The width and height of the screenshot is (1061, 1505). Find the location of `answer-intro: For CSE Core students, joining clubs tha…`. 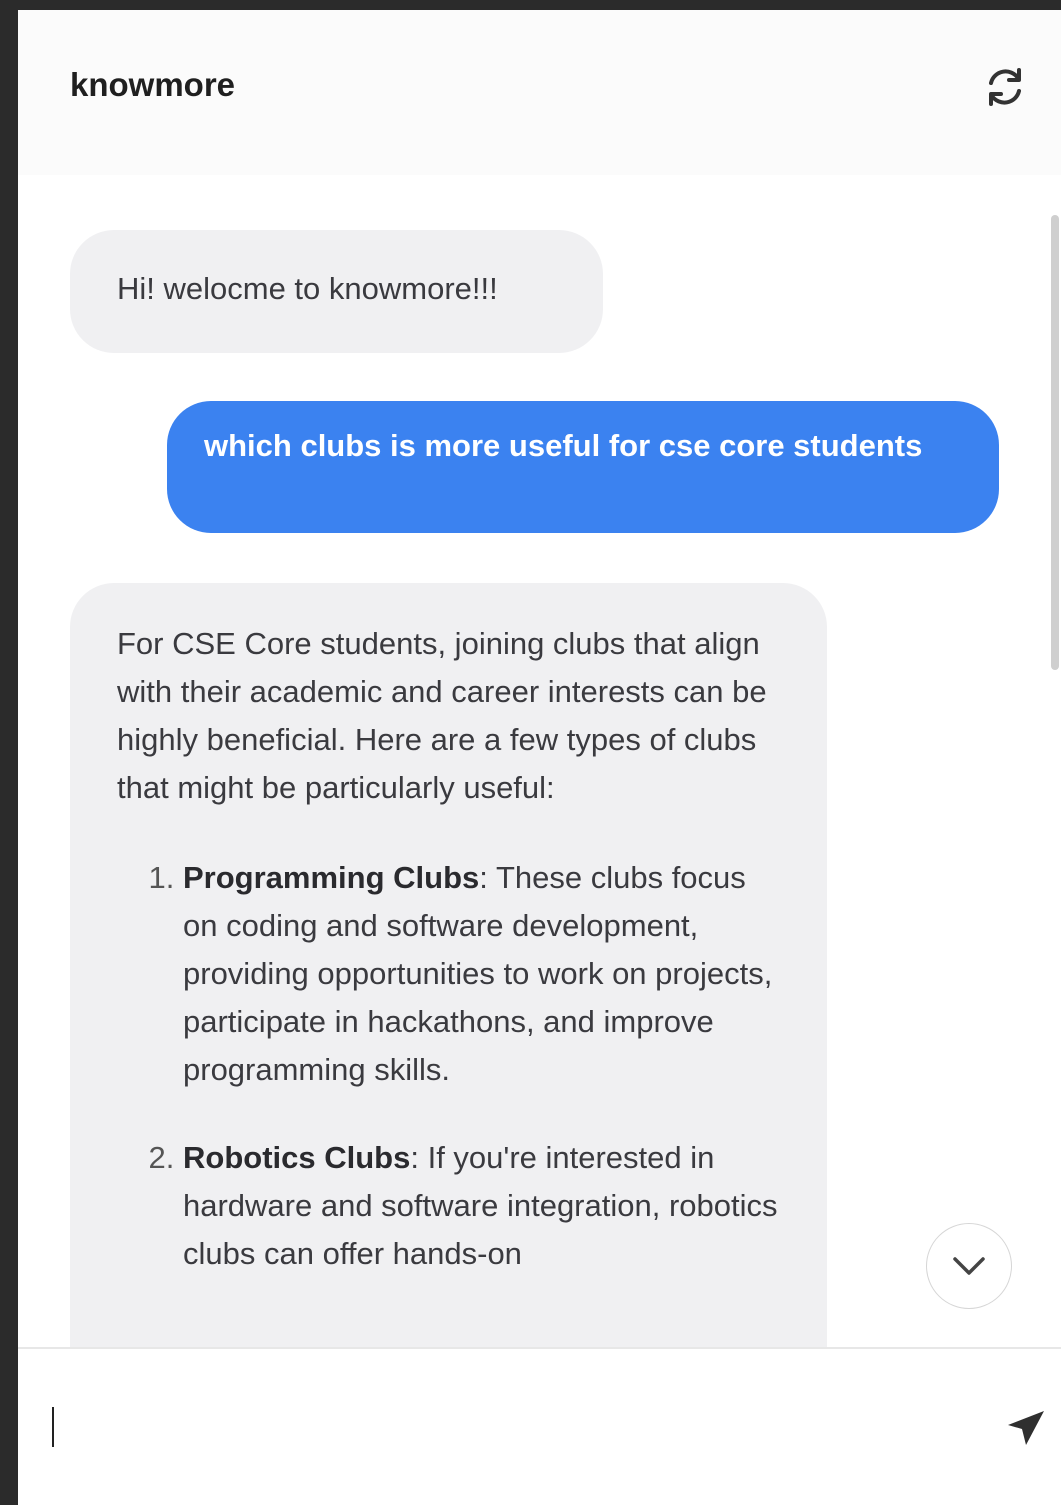

answer-intro: For CSE Core students, joining clubs tha… is located at coordinates (442, 715).